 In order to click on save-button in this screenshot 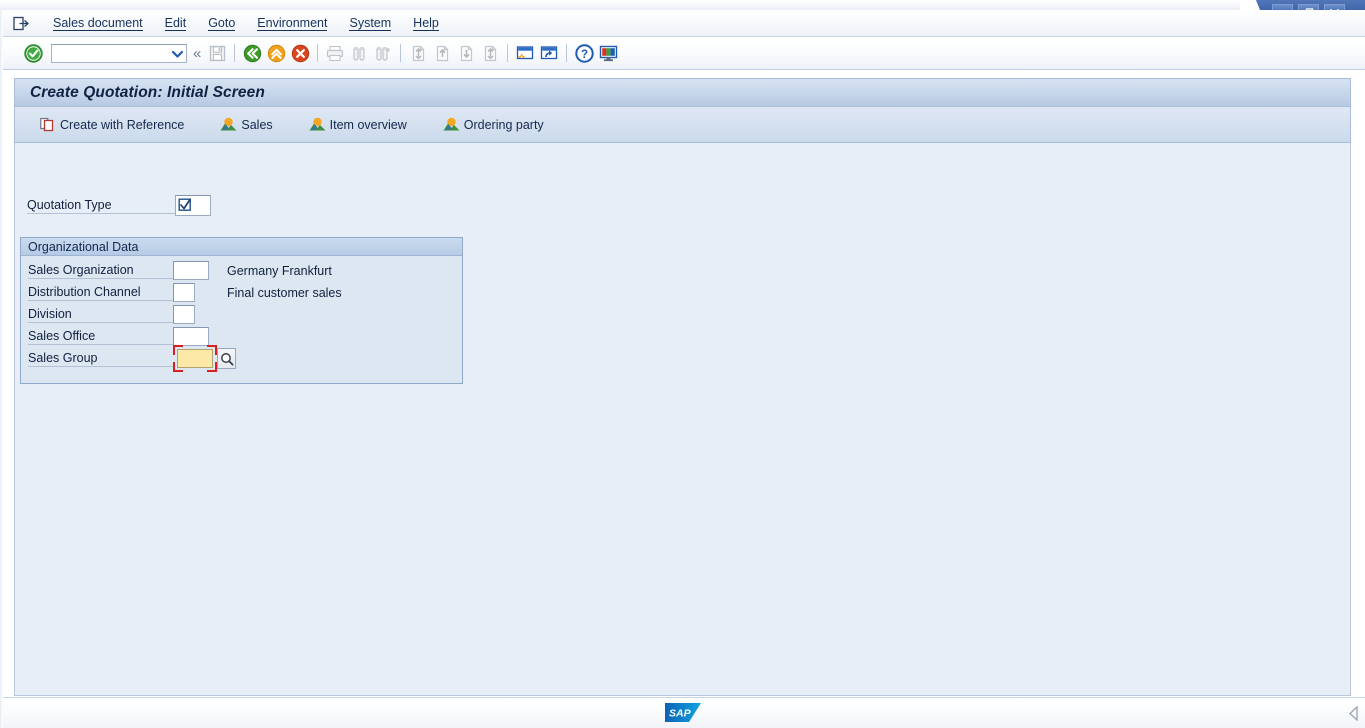, I will do `click(217, 53)`.